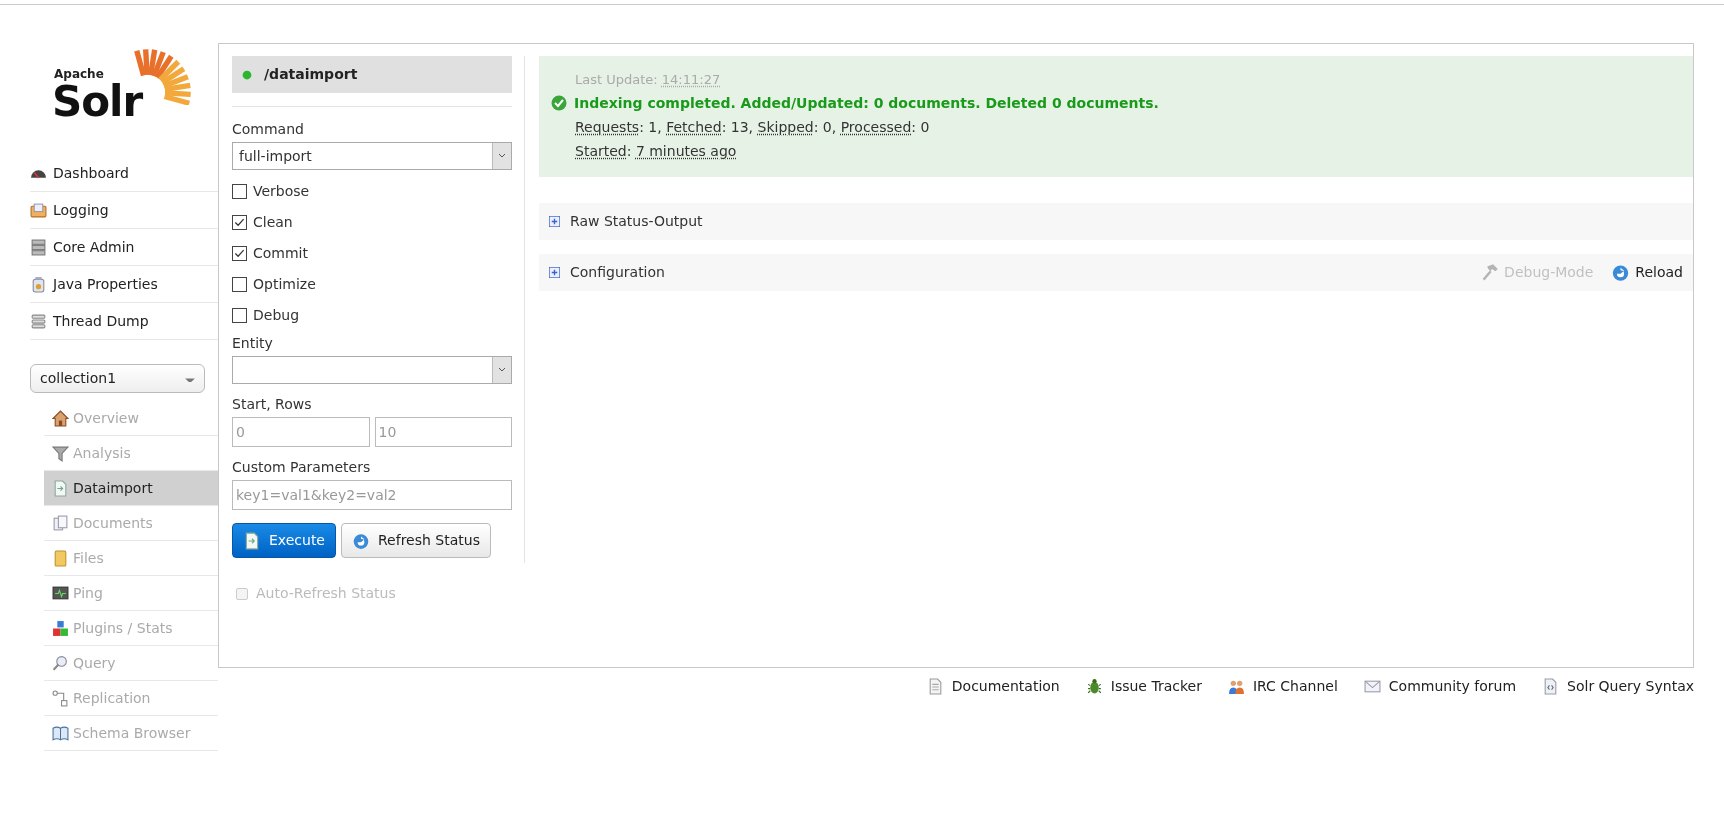  I want to click on nav-link: Core Admin, so click(124, 247).